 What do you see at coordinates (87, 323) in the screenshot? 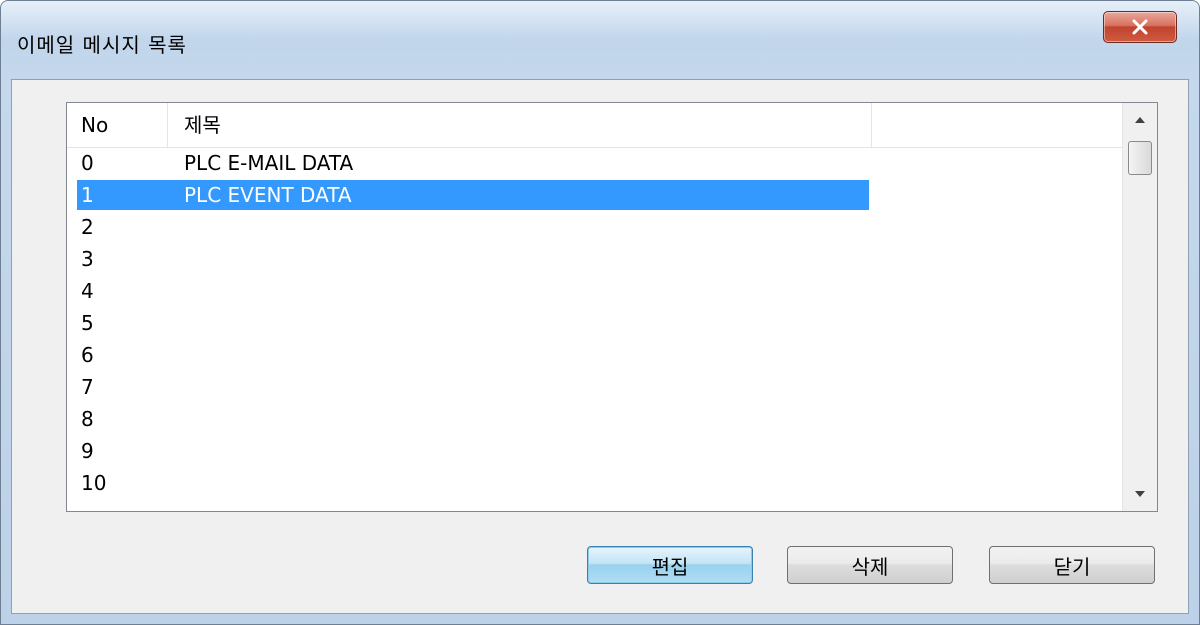
I see `row-number: 5` at bounding box center [87, 323].